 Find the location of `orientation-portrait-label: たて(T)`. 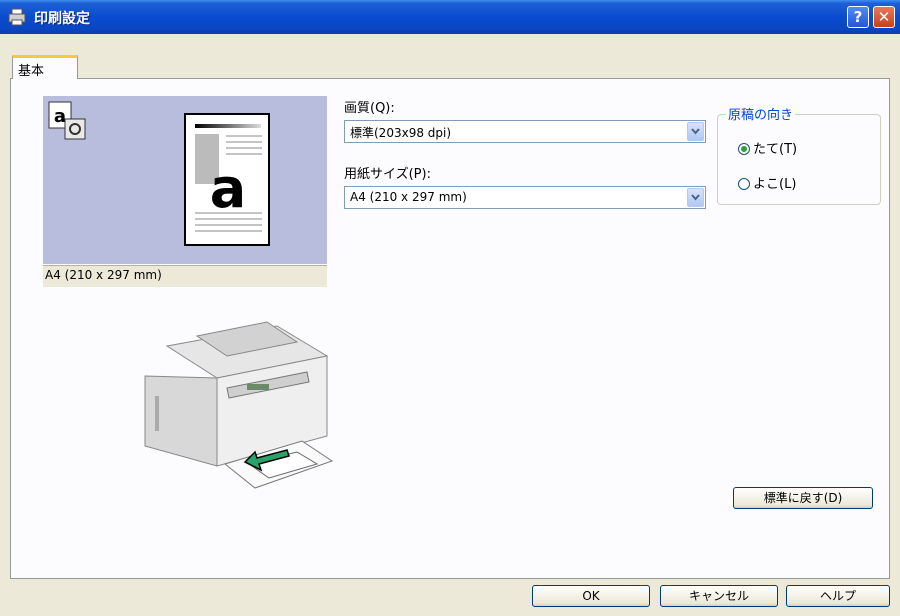

orientation-portrait-label: たて(T) is located at coordinates (775, 149).